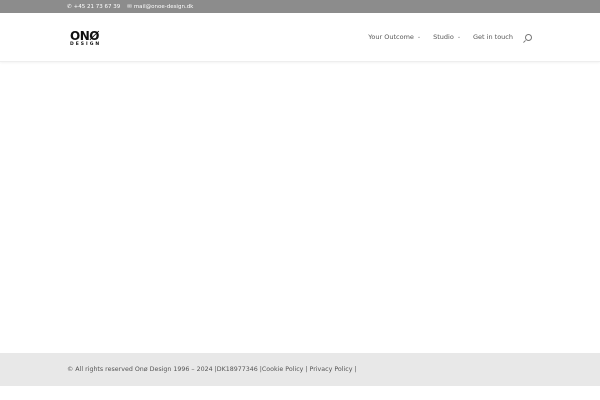 The image size is (600, 400). What do you see at coordinates (88, 38) in the screenshot?
I see `logo: ONØ DESIGN` at bounding box center [88, 38].